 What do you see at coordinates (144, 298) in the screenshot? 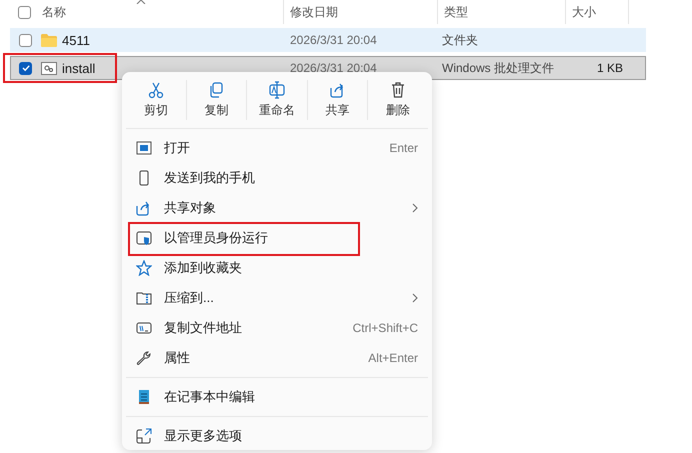
I see `folder-zip-icon` at bounding box center [144, 298].